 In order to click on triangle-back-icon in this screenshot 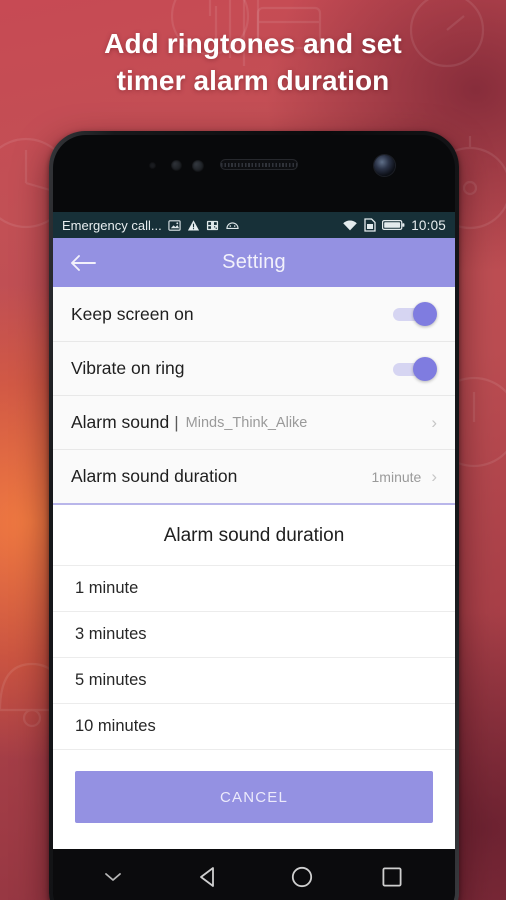, I will do `click(209, 877)`.